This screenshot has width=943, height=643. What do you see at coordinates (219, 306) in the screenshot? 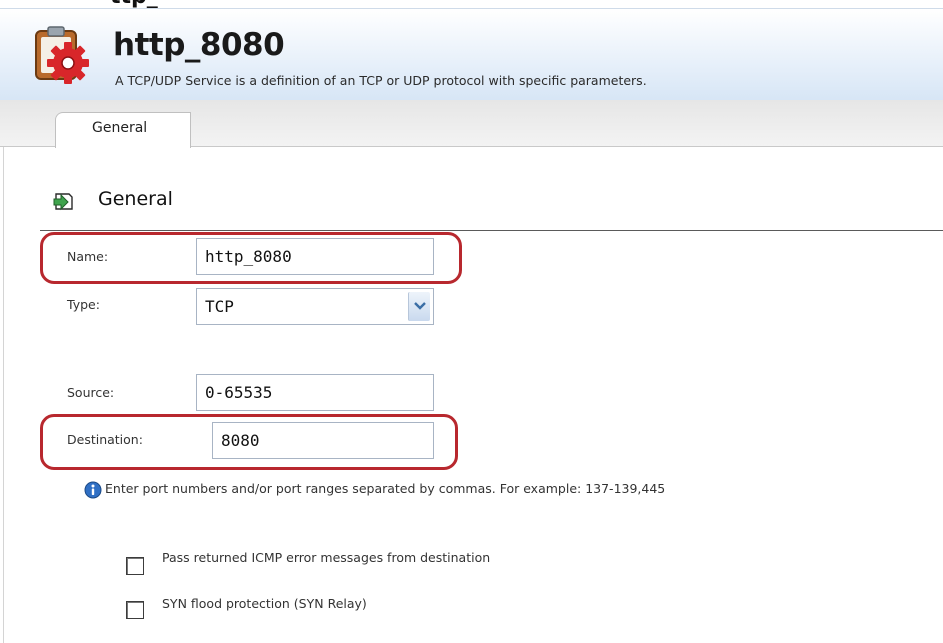
I see `type-select-value: TCP` at bounding box center [219, 306].